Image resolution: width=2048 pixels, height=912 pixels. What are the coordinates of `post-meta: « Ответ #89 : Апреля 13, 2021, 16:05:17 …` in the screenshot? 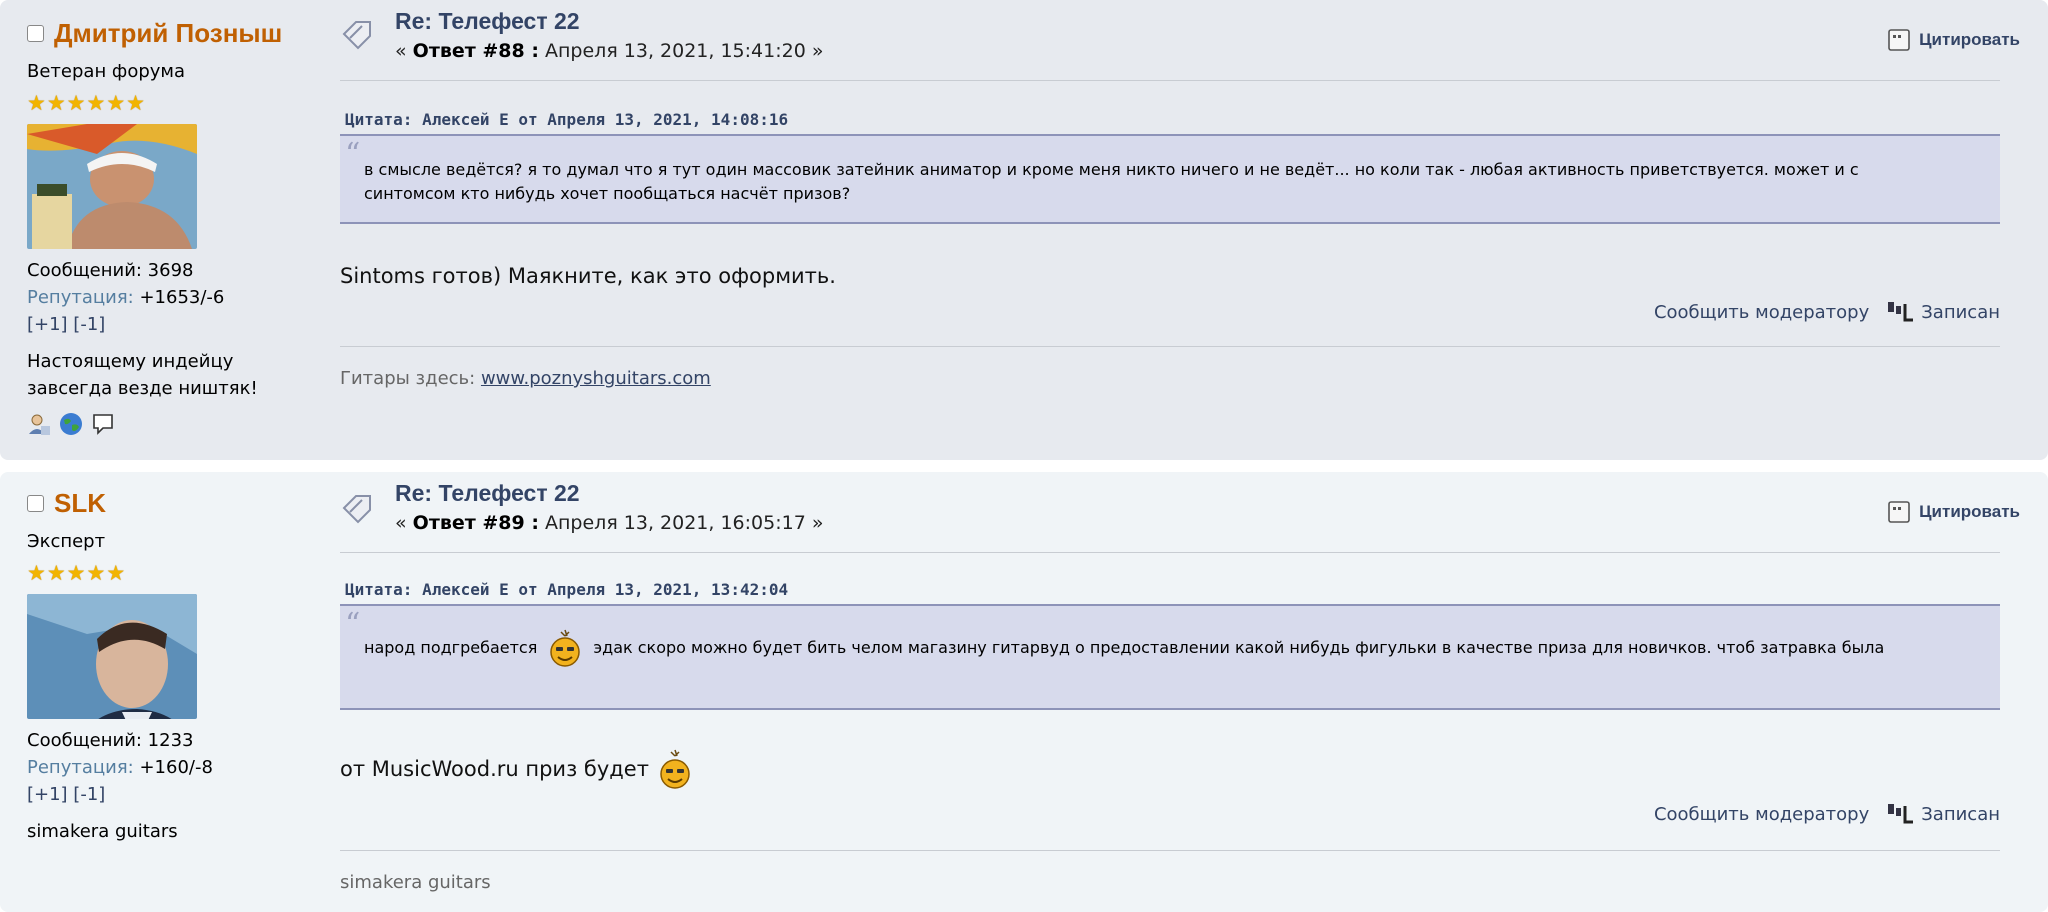 It's located at (609, 523).